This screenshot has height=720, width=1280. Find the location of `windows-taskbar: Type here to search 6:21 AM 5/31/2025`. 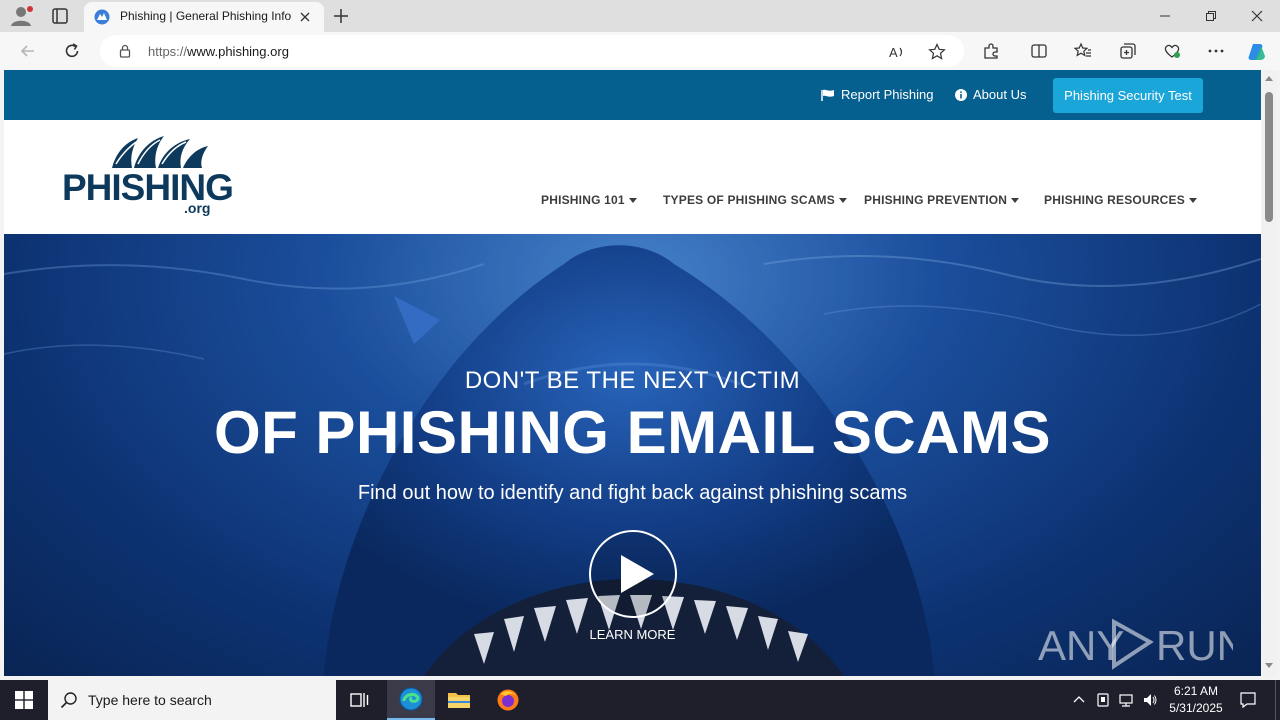

windows-taskbar: Type here to search 6:21 AM 5/31/2025 is located at coordinates (640, 700).